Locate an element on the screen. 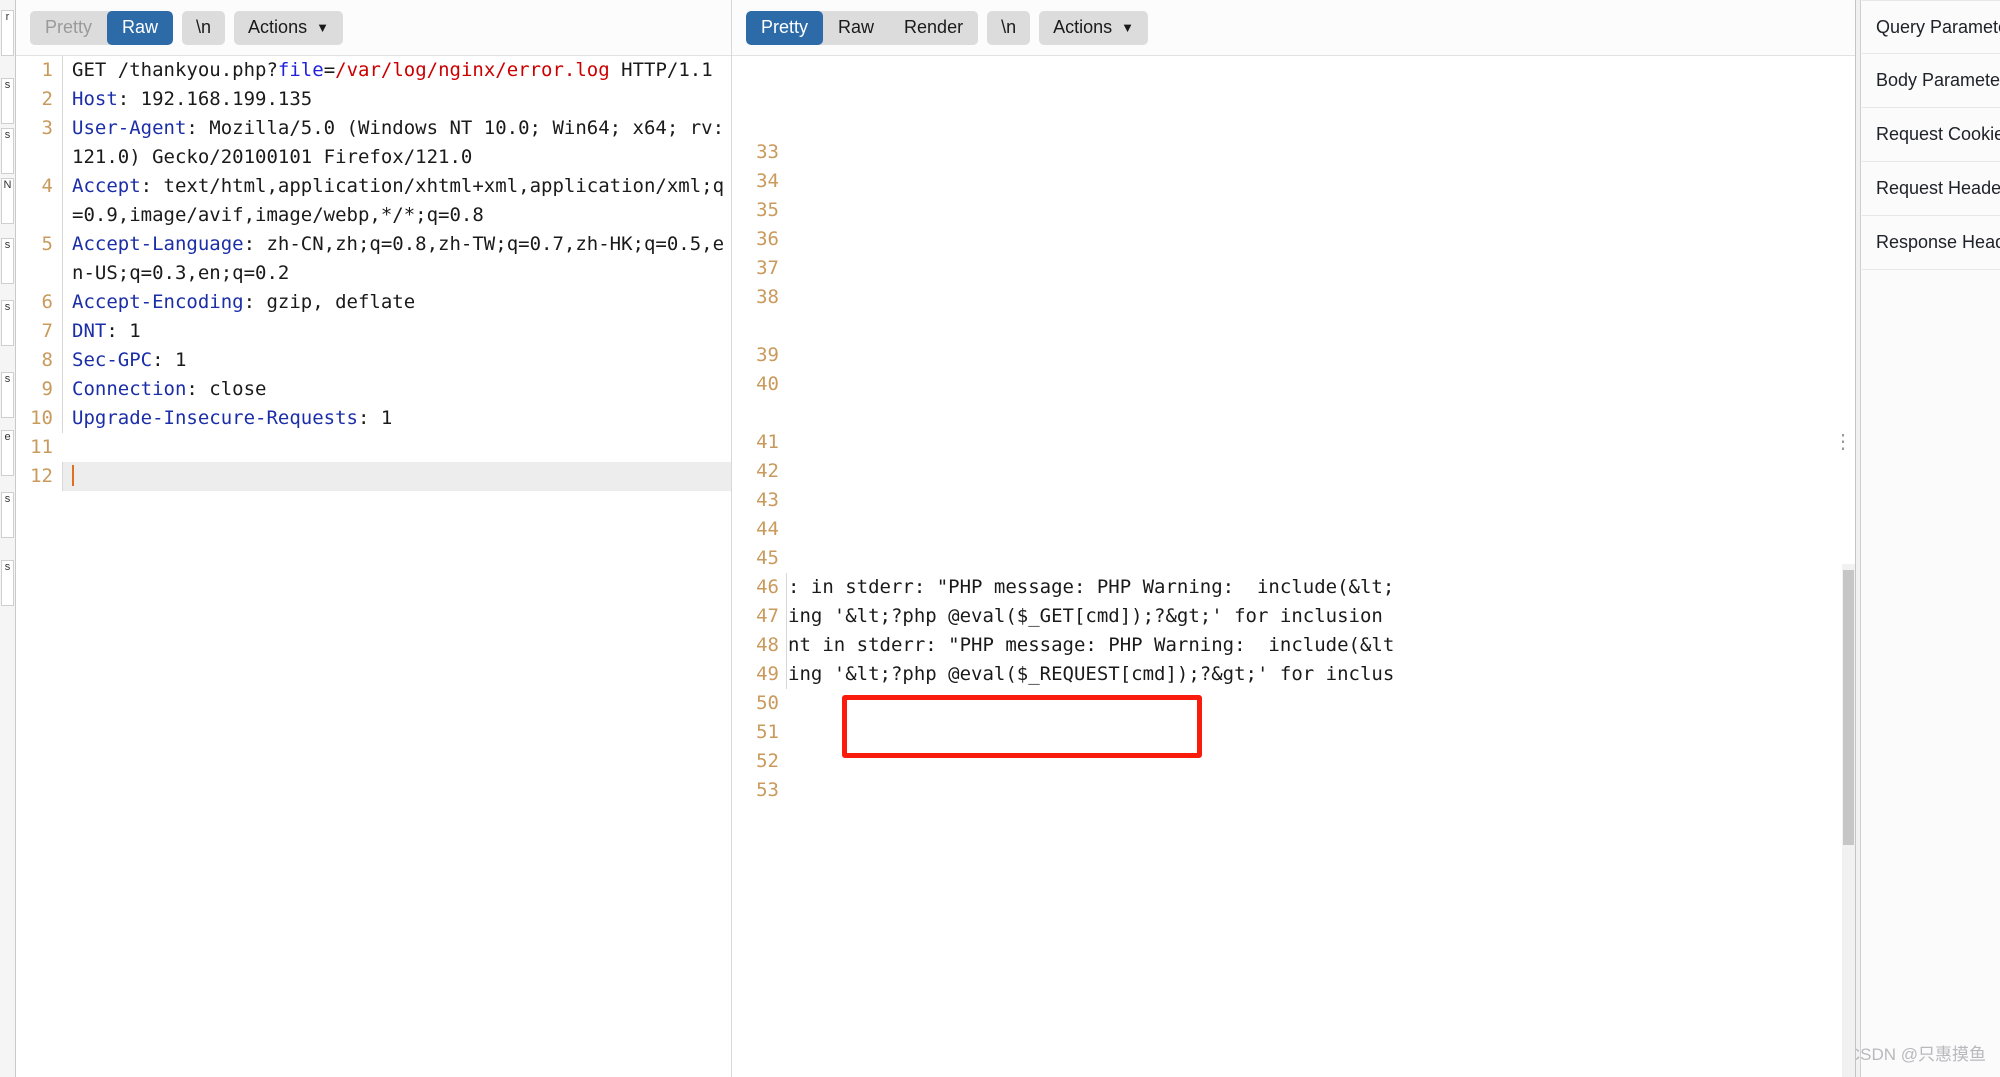 This screenshot has height=1077, width=2000. response-view-mode-group: Pretty Raw Render is located at coordinates (862, 27).